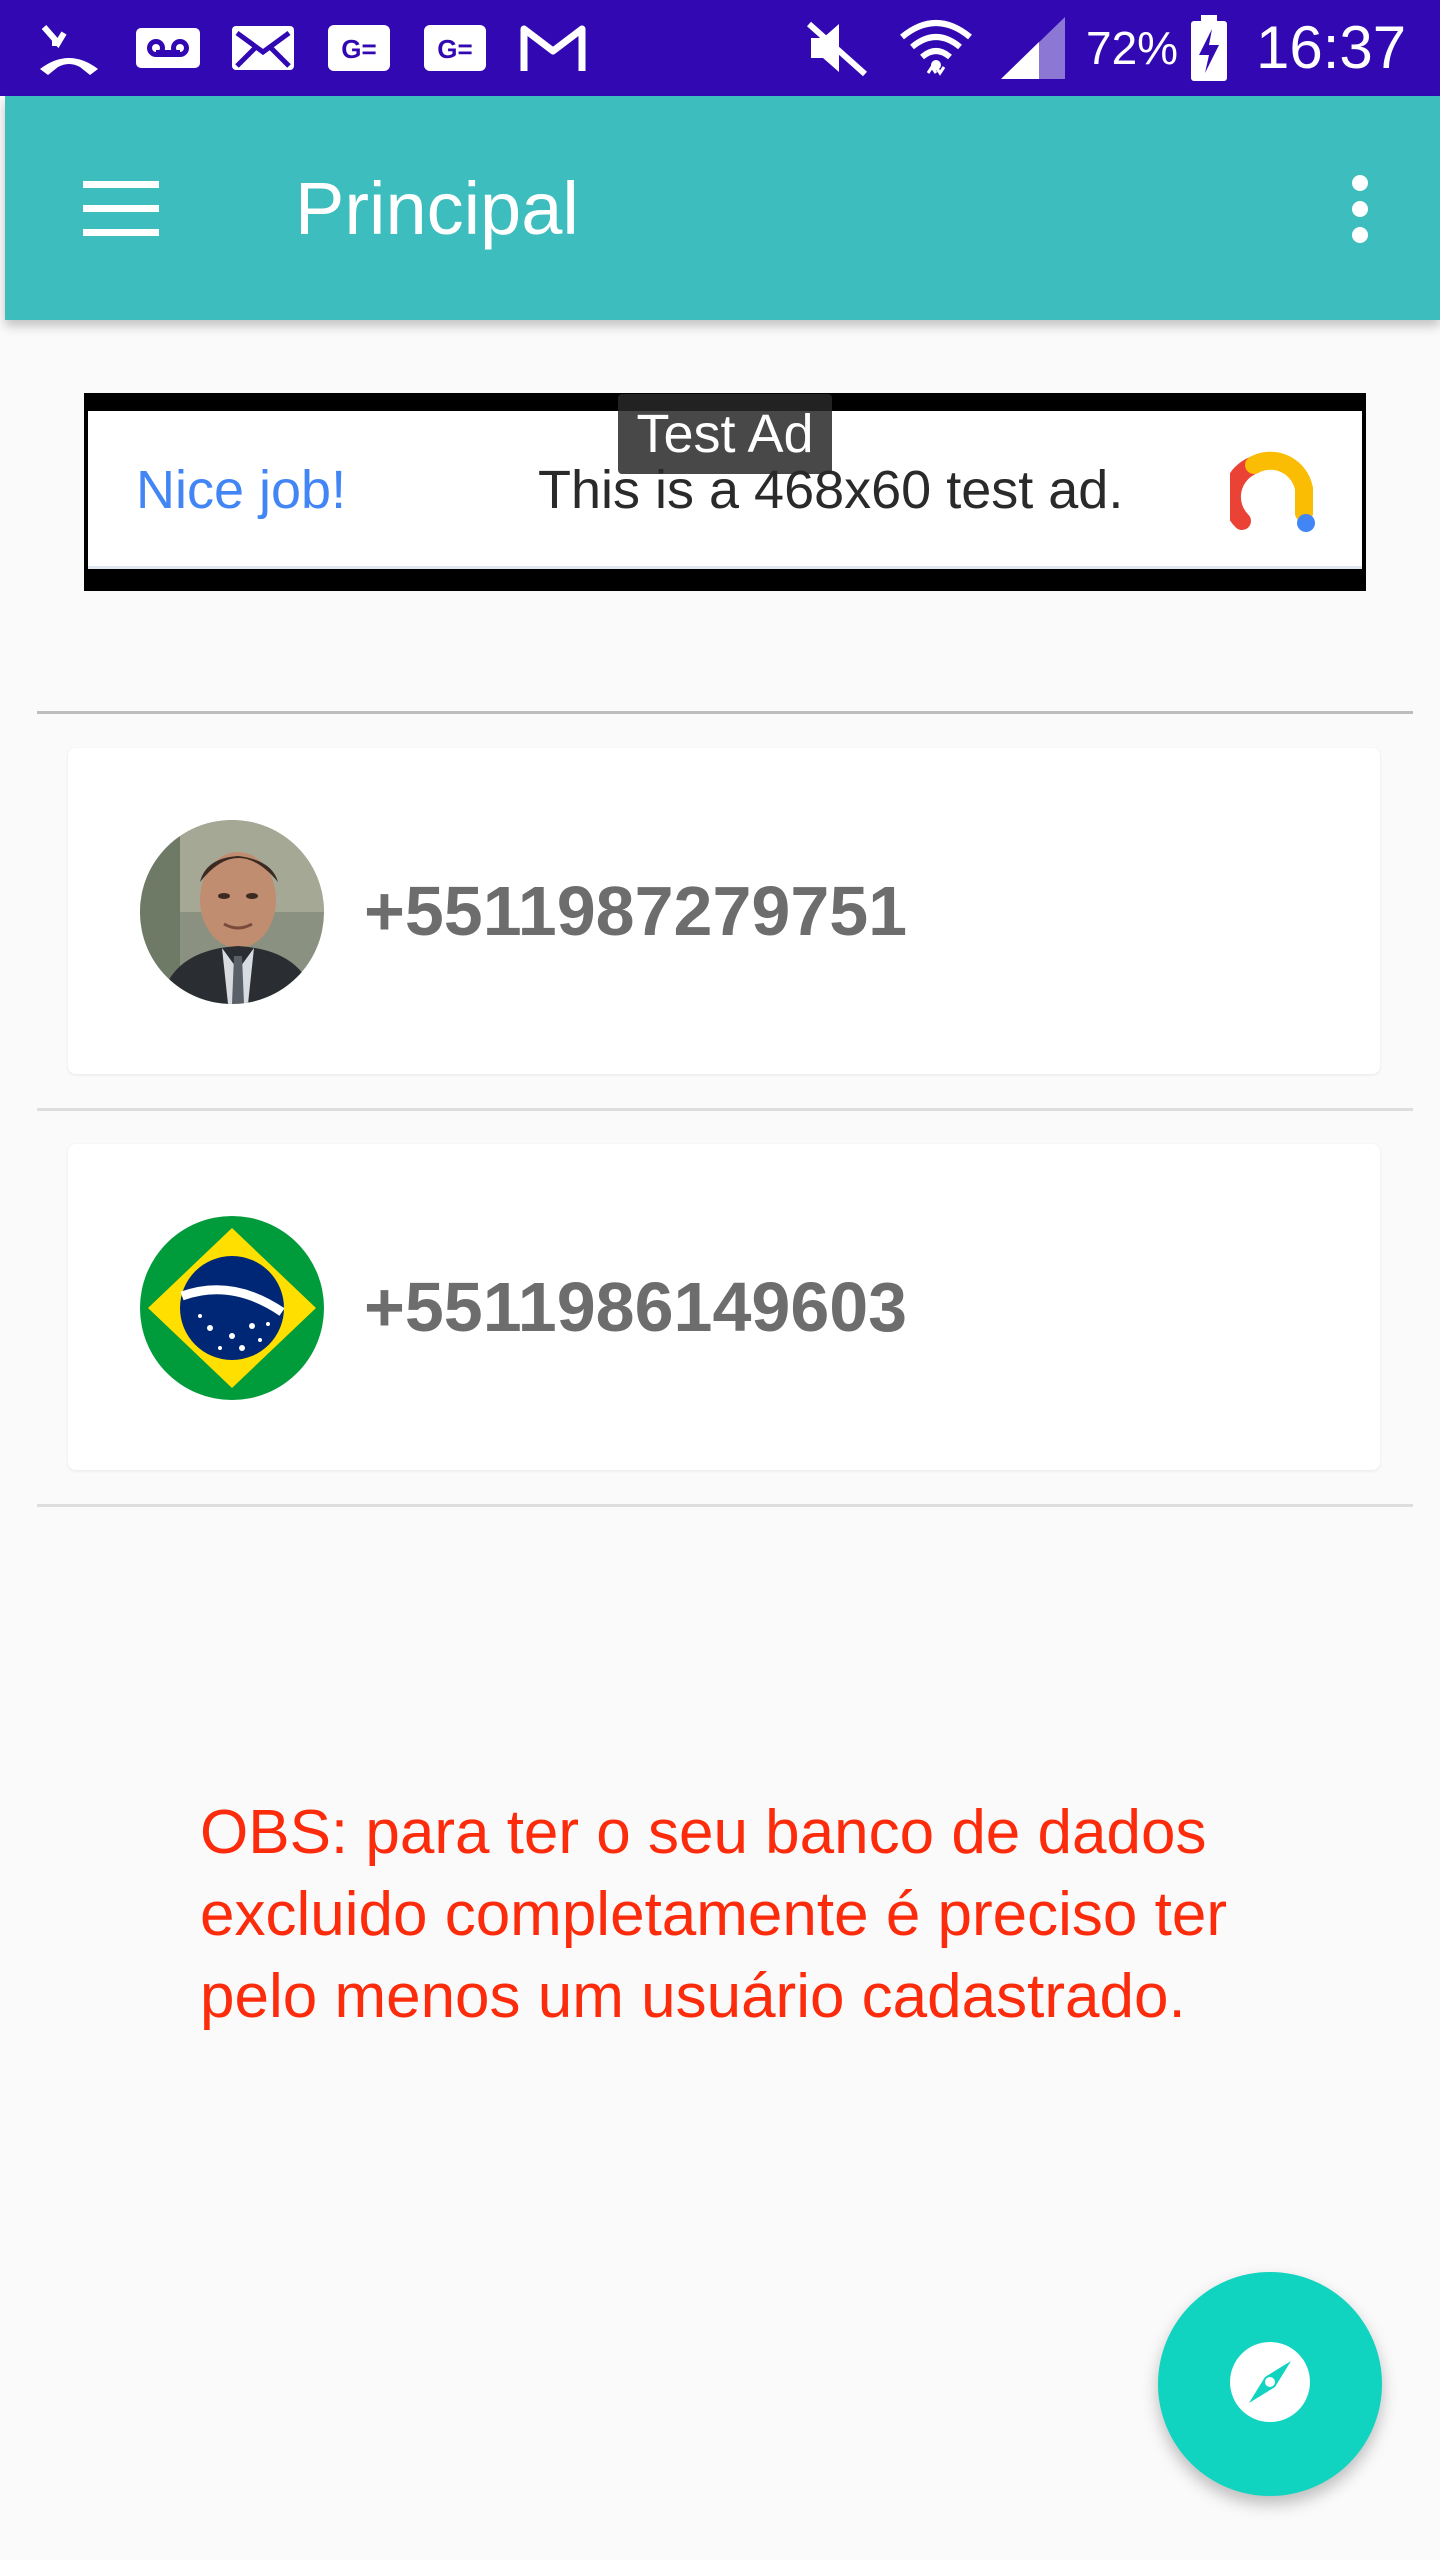 The image size is (1440, 2560). I want to click on compass-icon, so click(1270, 2384).